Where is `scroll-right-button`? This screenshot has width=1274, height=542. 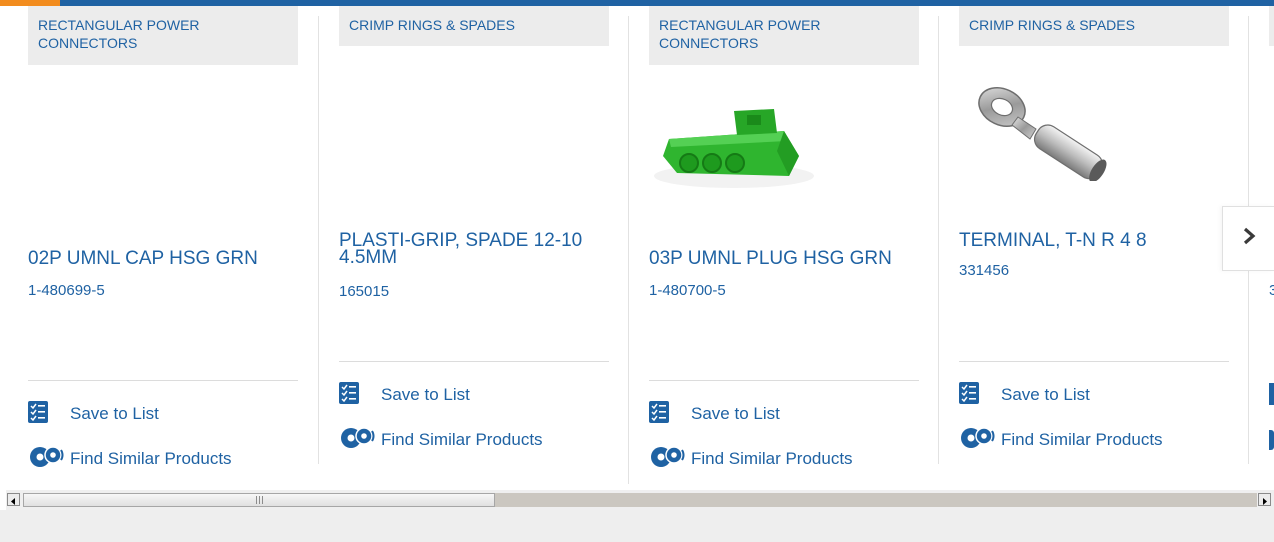 scroll-right-button is located at coordinates (1264, 499).